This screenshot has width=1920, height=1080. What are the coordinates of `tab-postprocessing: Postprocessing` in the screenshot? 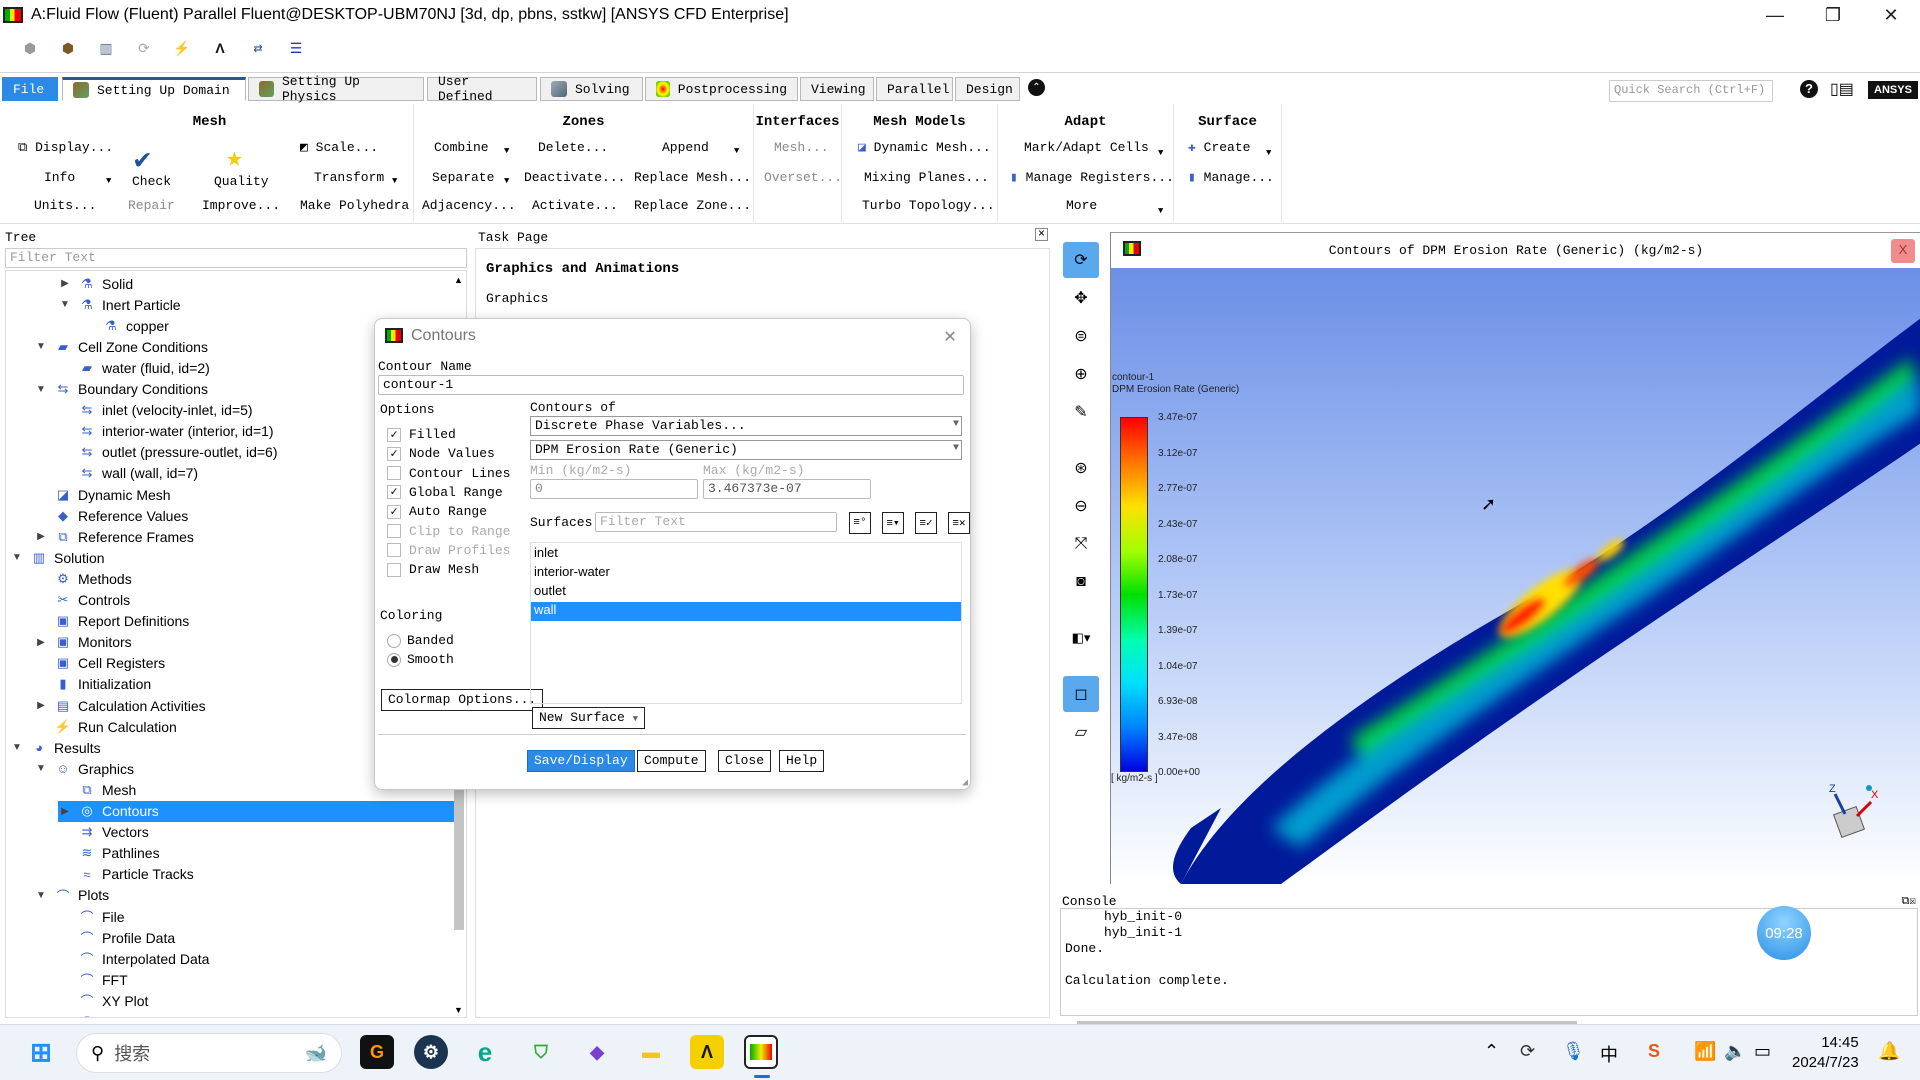 It's located at (721, 89).